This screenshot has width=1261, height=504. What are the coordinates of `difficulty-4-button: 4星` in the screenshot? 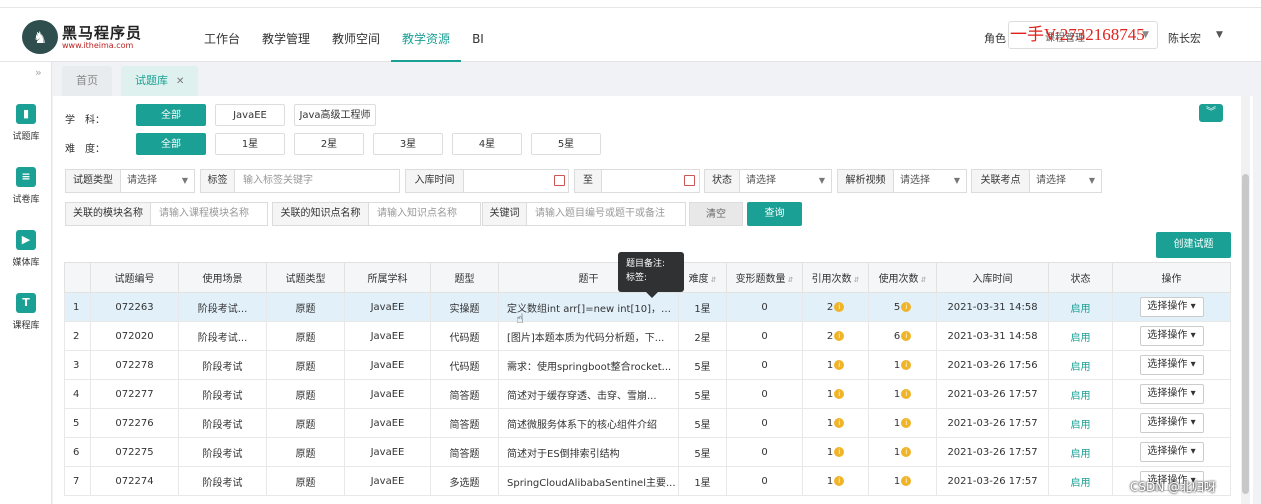 It's located at (487, 144).